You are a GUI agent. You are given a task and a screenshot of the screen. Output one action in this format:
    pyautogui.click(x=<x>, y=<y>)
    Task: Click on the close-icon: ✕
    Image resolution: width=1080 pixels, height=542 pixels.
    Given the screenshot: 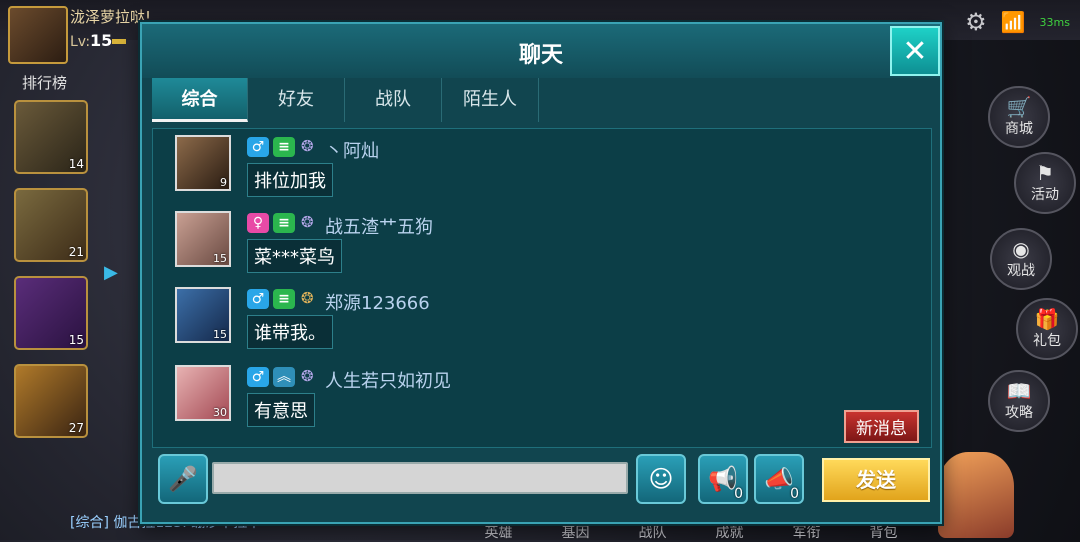 What is the action you would take?
    pyautogui.click(x=915, y=51)
    